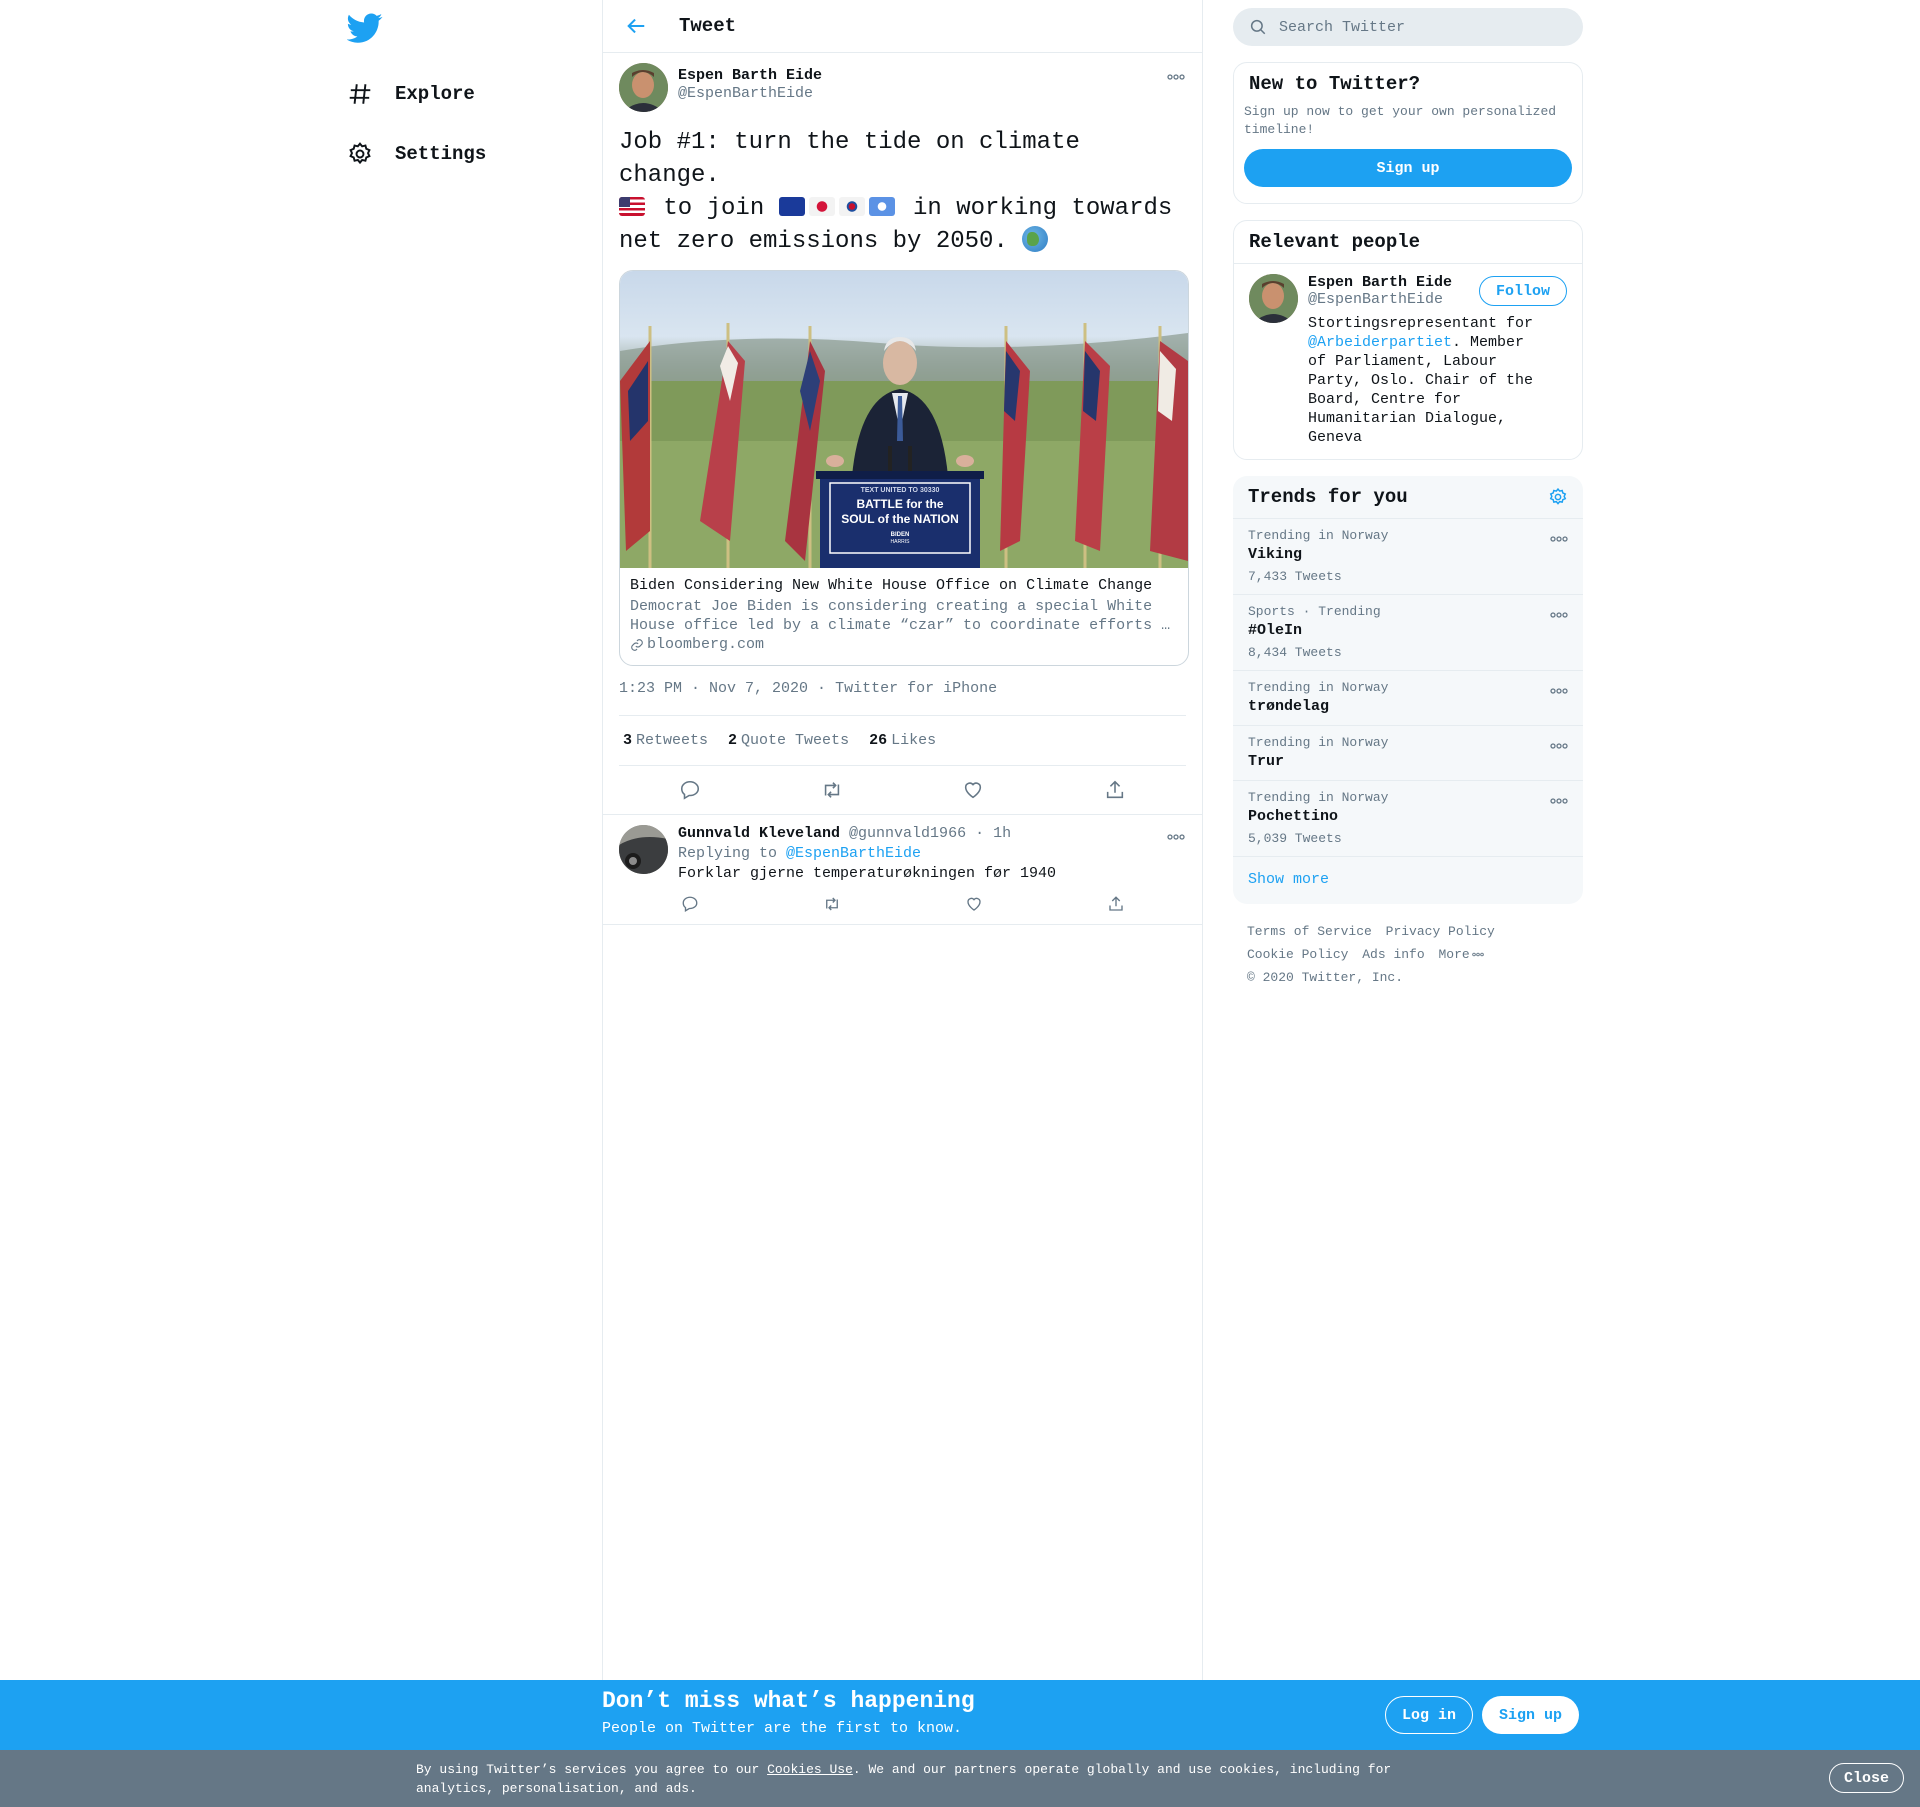 This screenshot has width=1920, height=1807. Describe the element at coordinates (1429, 1715) in the screenshot. I see `login-button: Log in` at that location.